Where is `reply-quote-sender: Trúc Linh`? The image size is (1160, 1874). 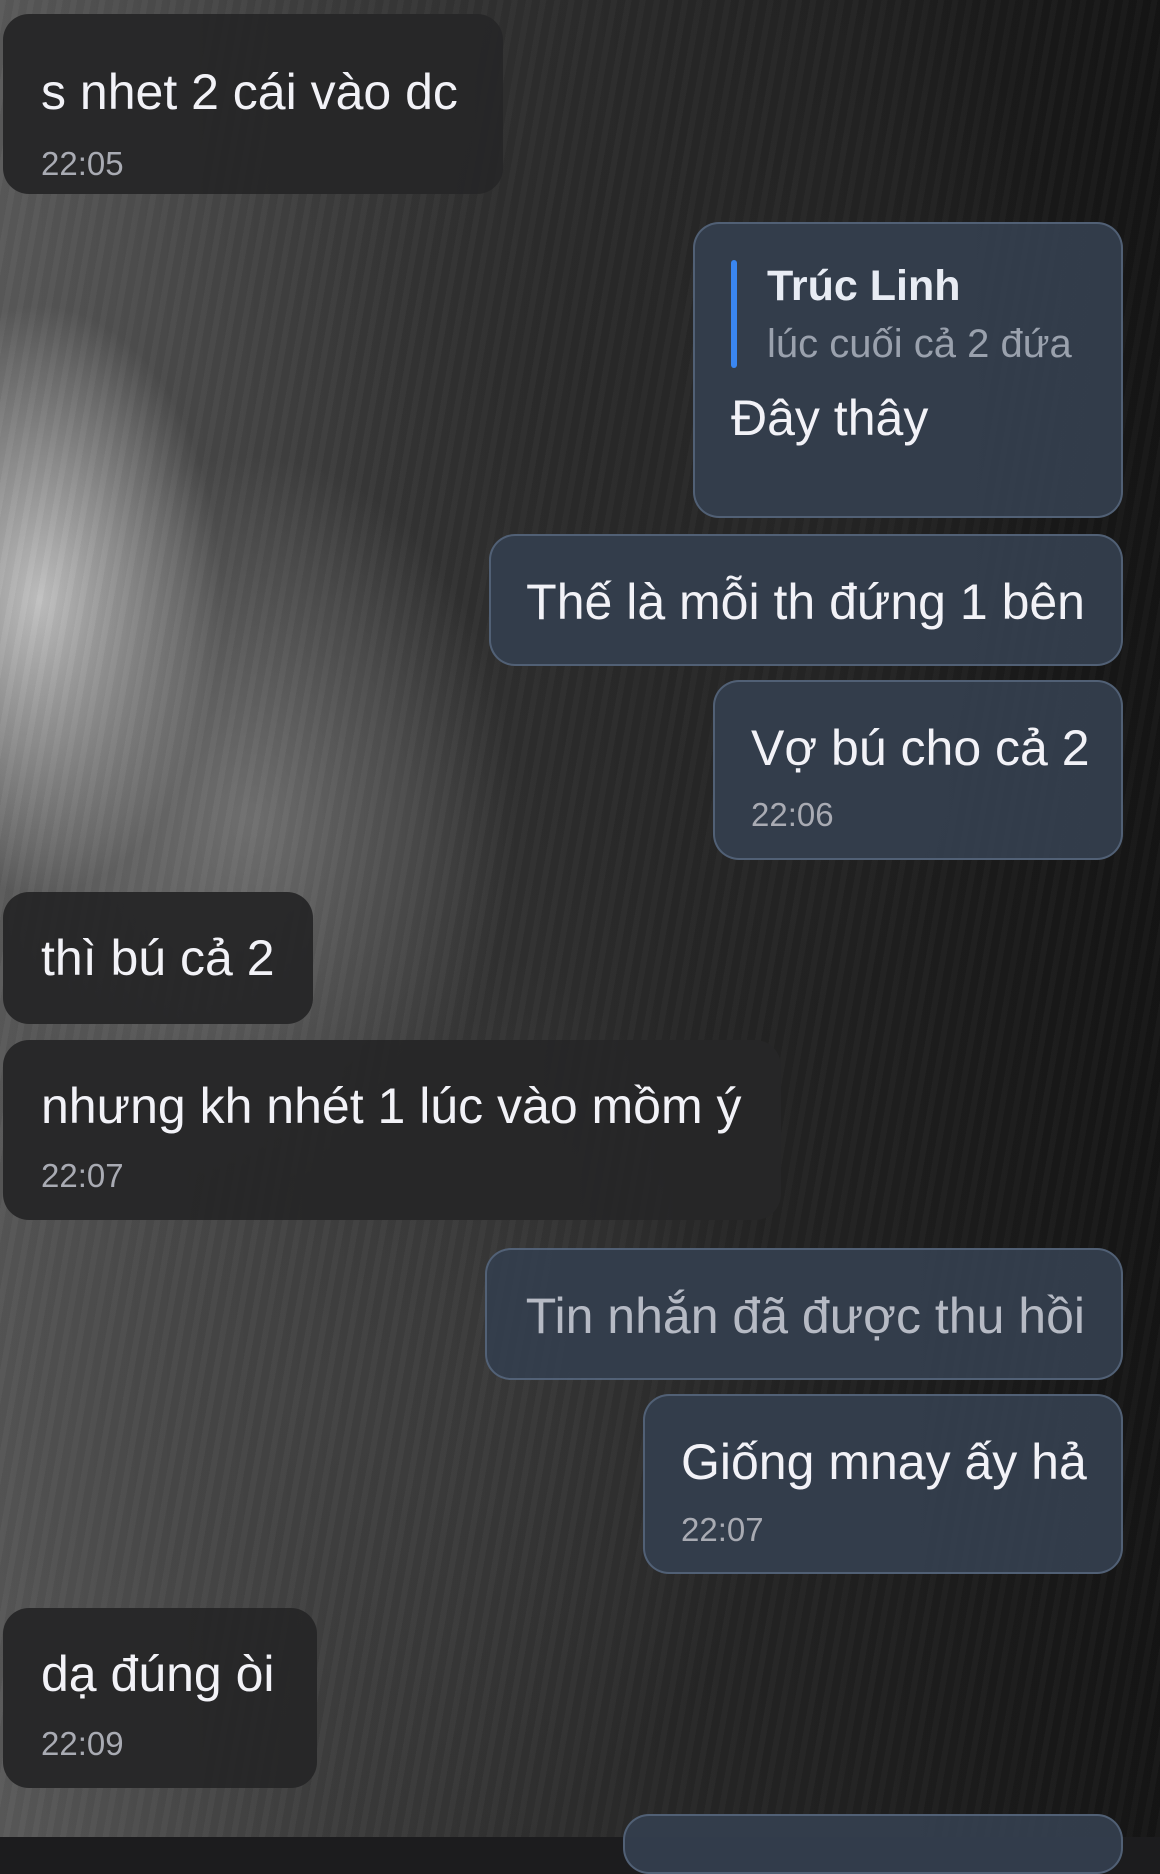 reply-quote-sender: Trúc Linh is located at coordinates (864, 286).